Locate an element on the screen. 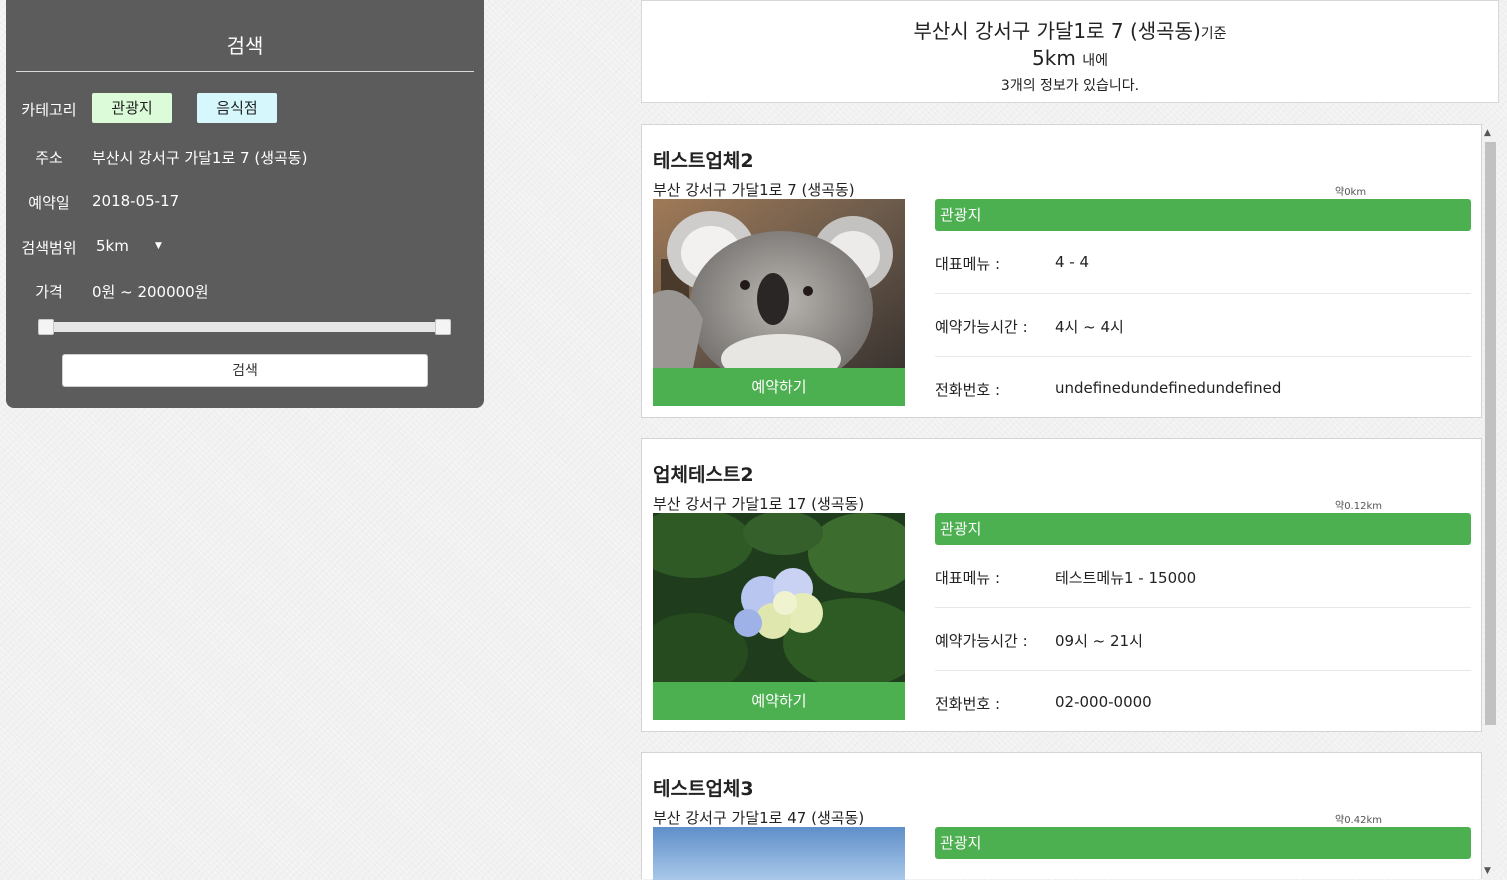  sky-photo is located at coordinates (779, 853).